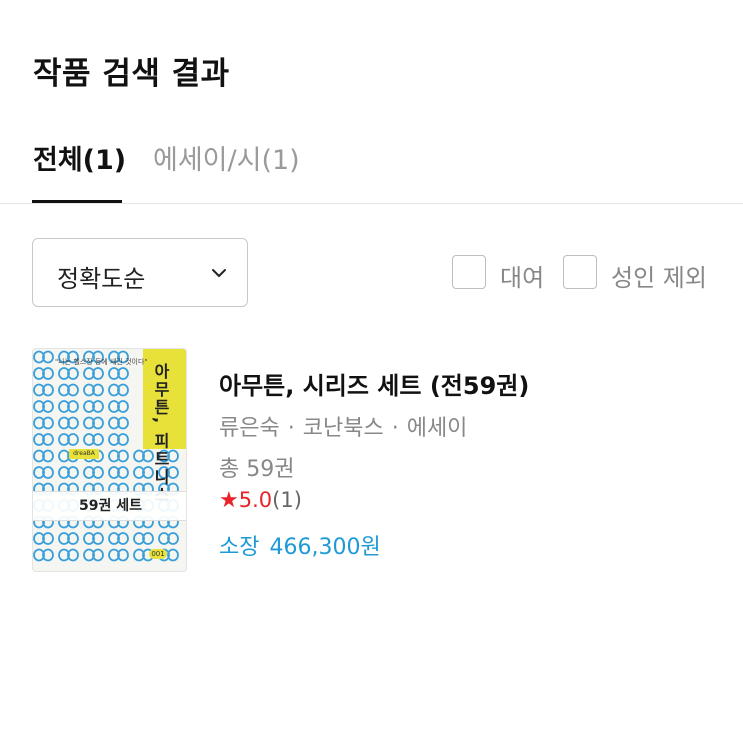 Image resolution: width=743 pixels, height=743 pixels. What do you see at coordinates (371, 203) in the screenshot?
I see `tabs-divider` at bounding box center [371, 203].